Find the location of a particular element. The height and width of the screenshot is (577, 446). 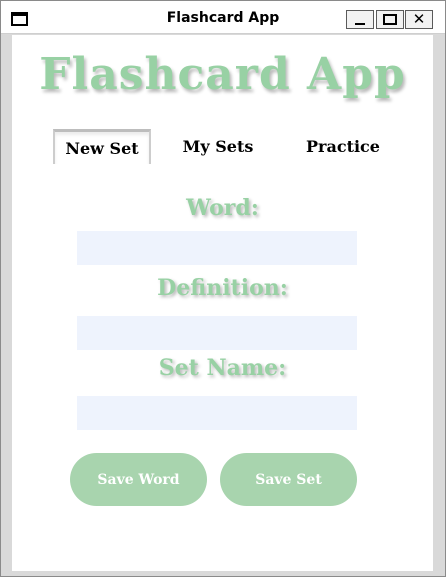

close-button: ✕ is located at coordinates (419, 19).